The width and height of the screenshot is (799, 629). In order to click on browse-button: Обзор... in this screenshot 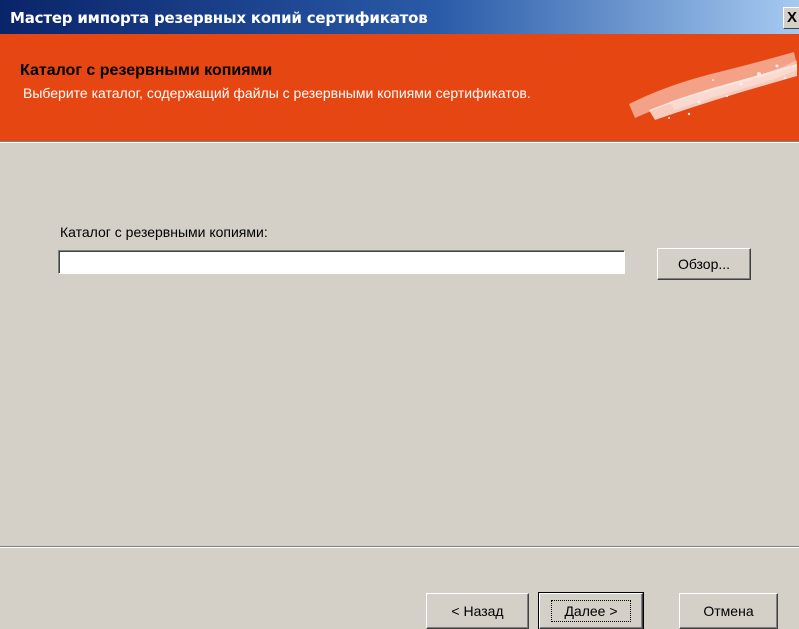, I will do `click(704, 264)`.